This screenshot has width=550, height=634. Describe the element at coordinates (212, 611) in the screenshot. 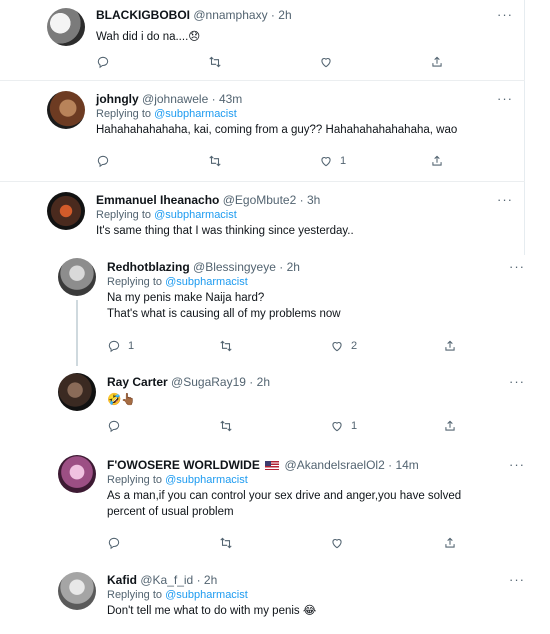

I see `tweet-text: Don't tell me what to do with my penis 😂` at that location.